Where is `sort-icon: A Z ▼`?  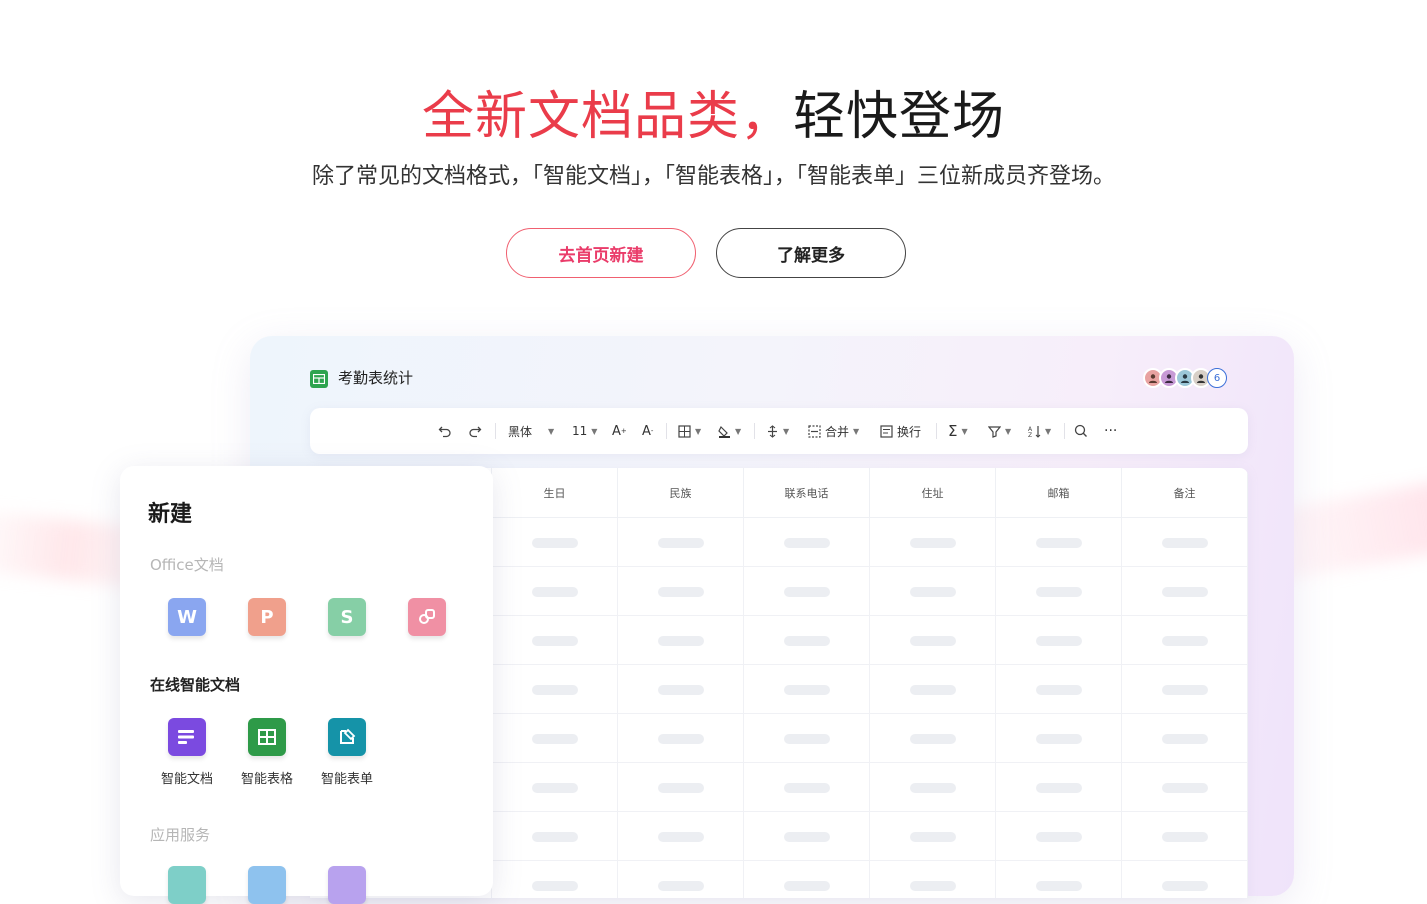 sort-icon: A Z ▼ is located at coordinates (1039, 431).